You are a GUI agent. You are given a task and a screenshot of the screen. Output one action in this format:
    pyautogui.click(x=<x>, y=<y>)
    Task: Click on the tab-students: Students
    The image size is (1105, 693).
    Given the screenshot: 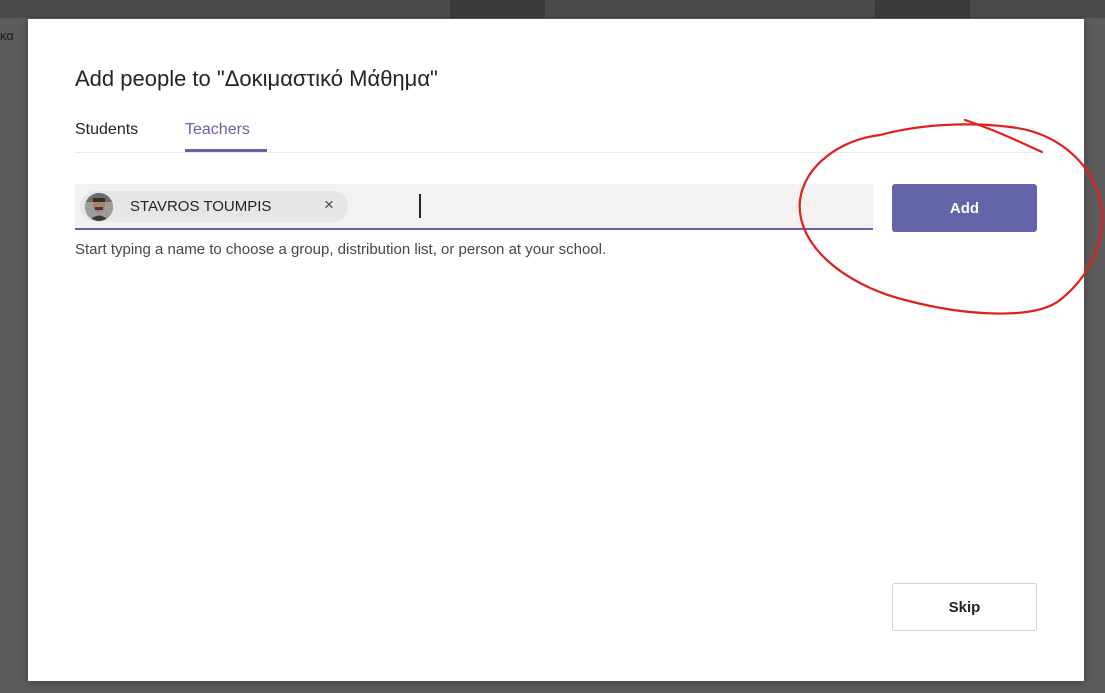 What is the action you would take?
    pyautogui.click(x=106, y=130)
    